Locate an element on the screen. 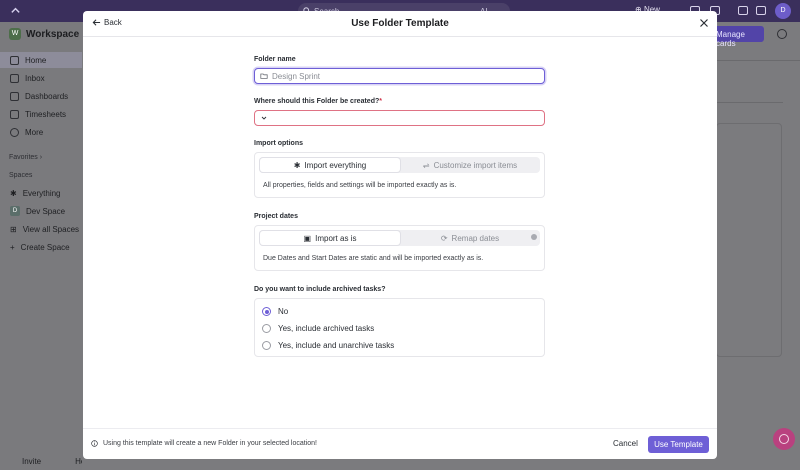 This screenshot has width=800, height=470. user-avatar: D is located at coordinates (783, 11).